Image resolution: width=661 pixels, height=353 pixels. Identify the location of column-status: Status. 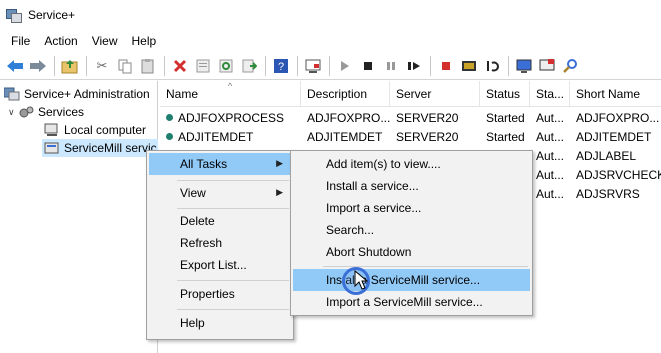
(505, 94).